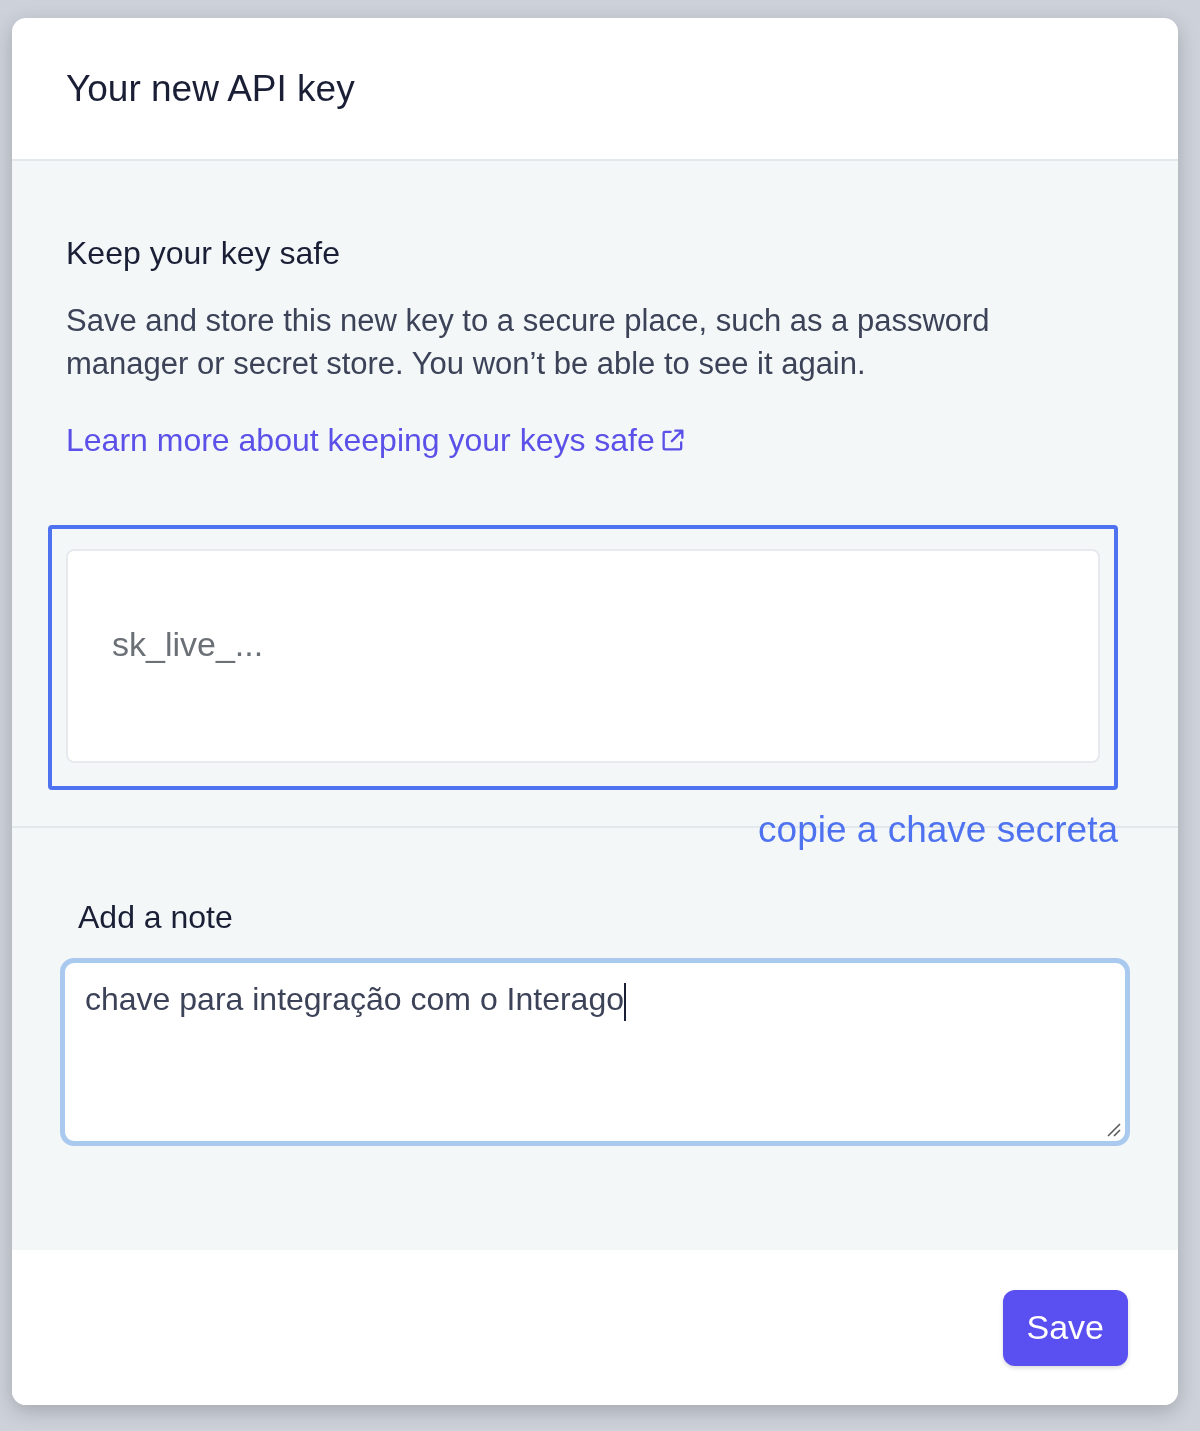 The width and height of the screenshot is (1200, 1431). What do you see at coordinates (203, 253) in the screenshot?
I see `section-heading: Keep your key safe` at bounding box center [203, 253].